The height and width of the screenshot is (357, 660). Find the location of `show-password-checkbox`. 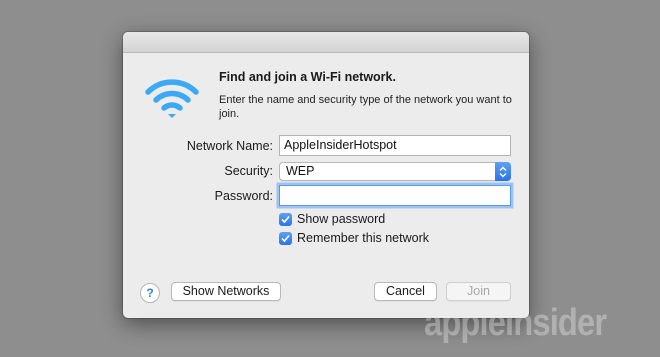

show-password-checkbox is located at coordinates (285, 219).